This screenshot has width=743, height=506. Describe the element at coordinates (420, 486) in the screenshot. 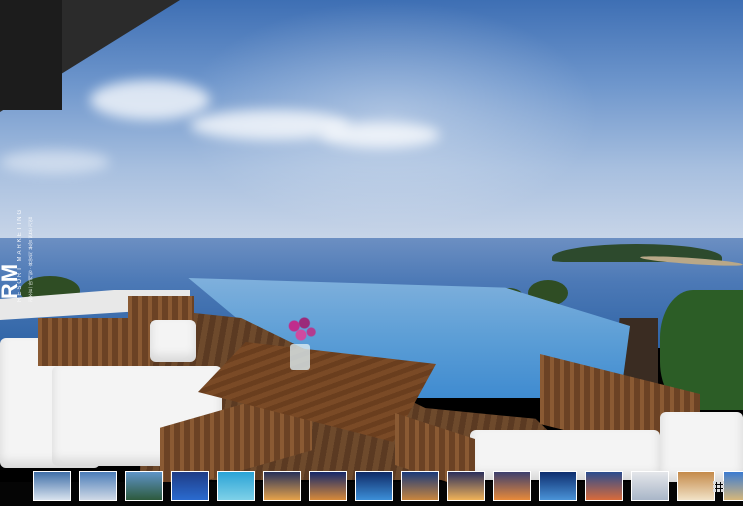

I see `thumbnail-resort-twilight` at that location.